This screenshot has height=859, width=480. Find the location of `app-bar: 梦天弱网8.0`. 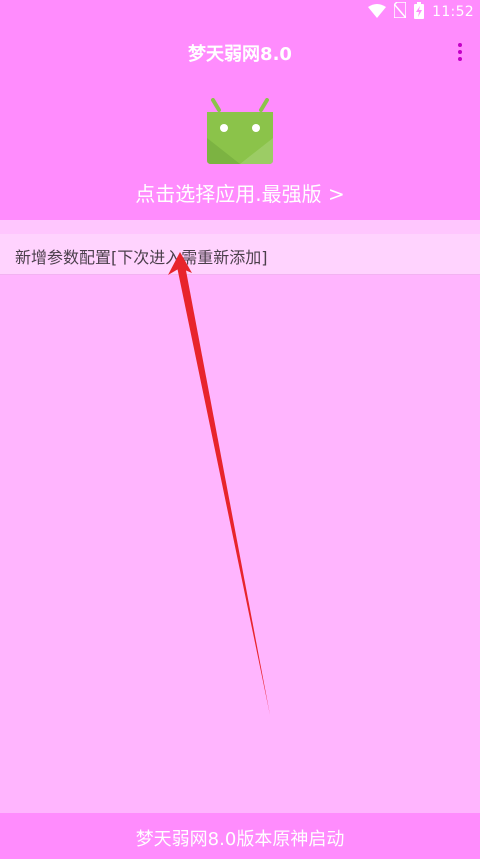

app-bar: 梦天弱网8.0 is located at coordinates (240, 52).